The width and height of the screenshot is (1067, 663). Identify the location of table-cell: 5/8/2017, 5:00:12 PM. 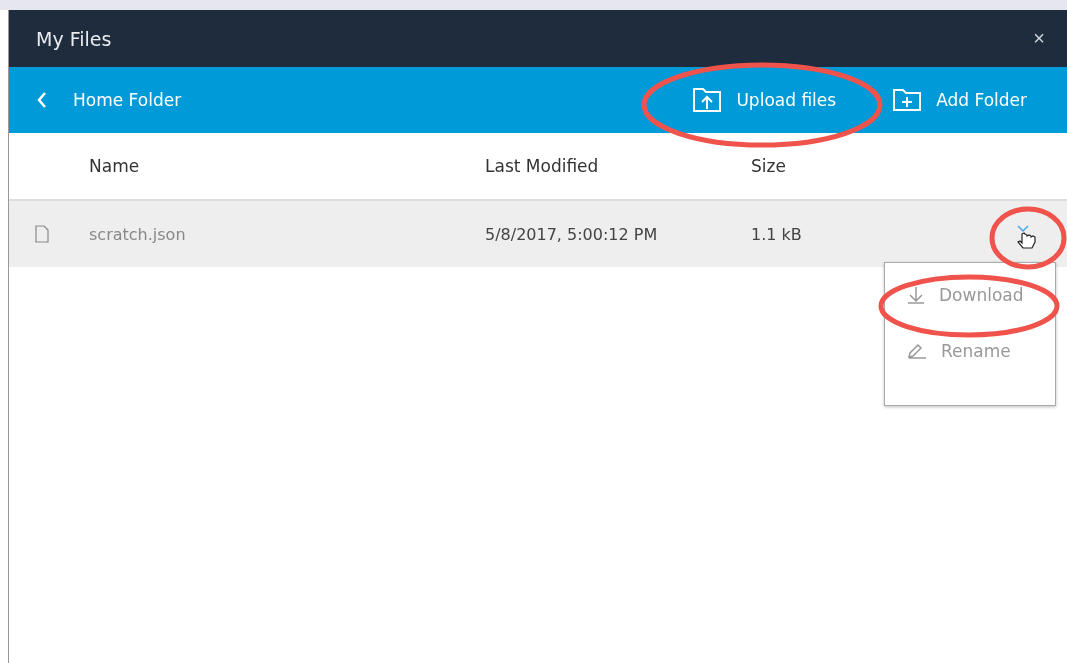
(571, 234).